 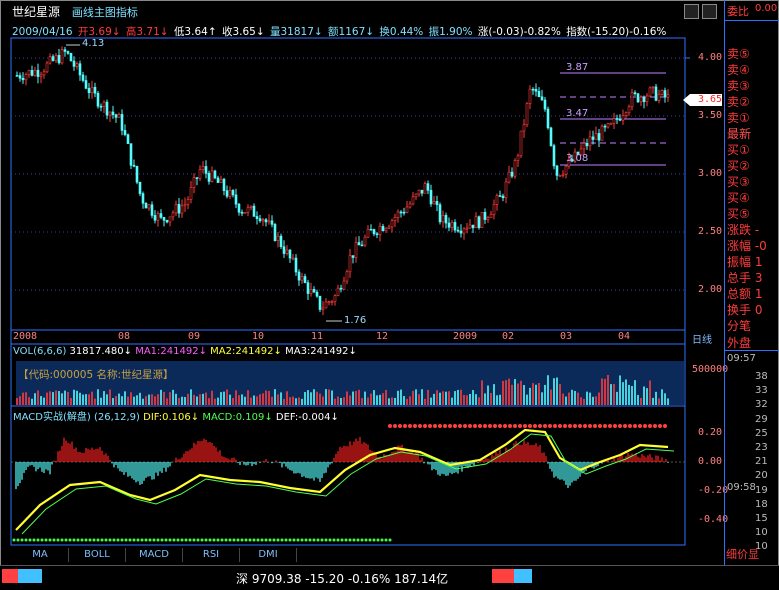 I want to click on y-tick: 2.50, so click(x=710, y=231).